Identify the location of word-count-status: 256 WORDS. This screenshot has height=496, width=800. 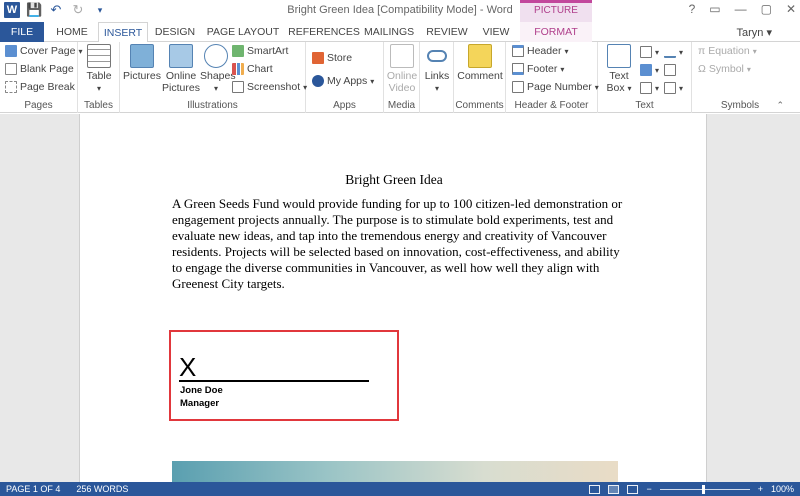
(102, 489).